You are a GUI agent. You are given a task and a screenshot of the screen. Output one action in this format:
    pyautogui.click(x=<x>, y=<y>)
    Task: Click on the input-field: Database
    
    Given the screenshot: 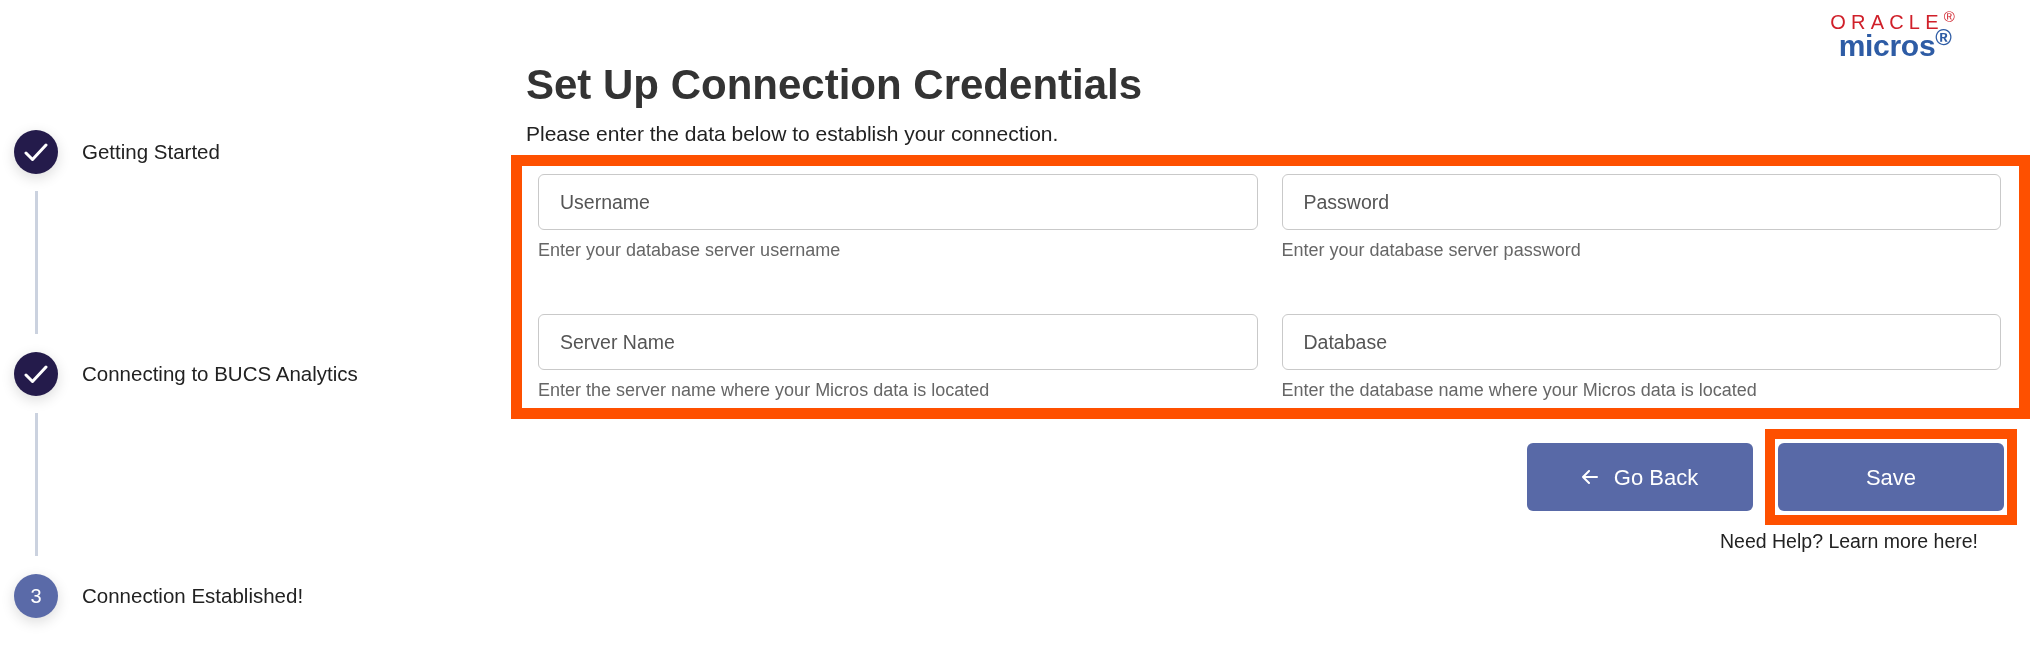 What is the action you would take?
    pyautogui.click(x=1641, y=342)
    